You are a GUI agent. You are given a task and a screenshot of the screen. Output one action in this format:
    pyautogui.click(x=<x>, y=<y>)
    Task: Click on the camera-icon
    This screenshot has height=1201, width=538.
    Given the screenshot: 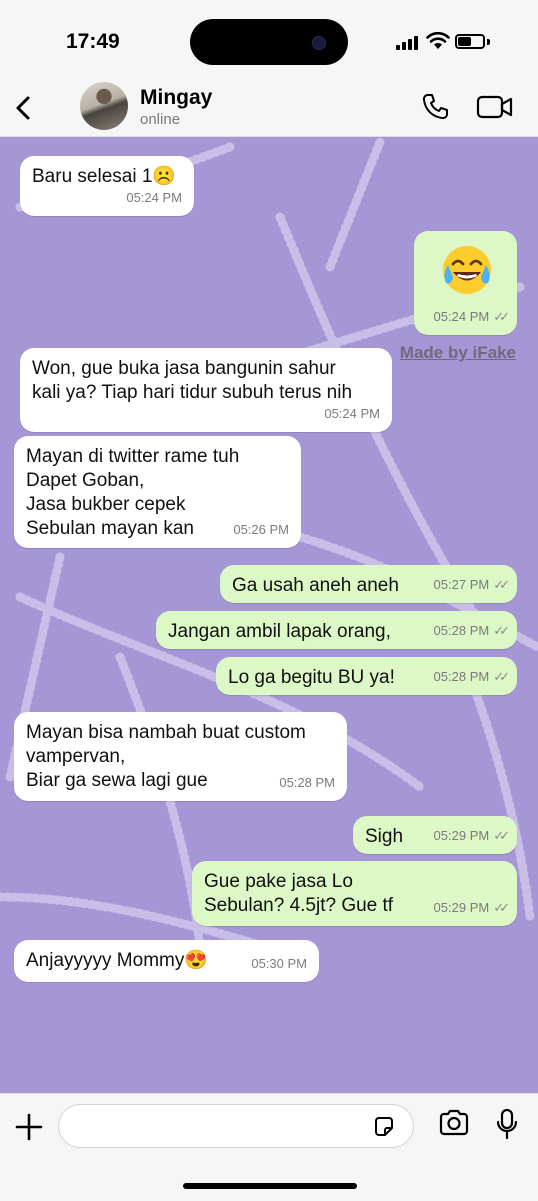 What is the action you would take?
    pyautogui.click(x=454, y=1123)
    